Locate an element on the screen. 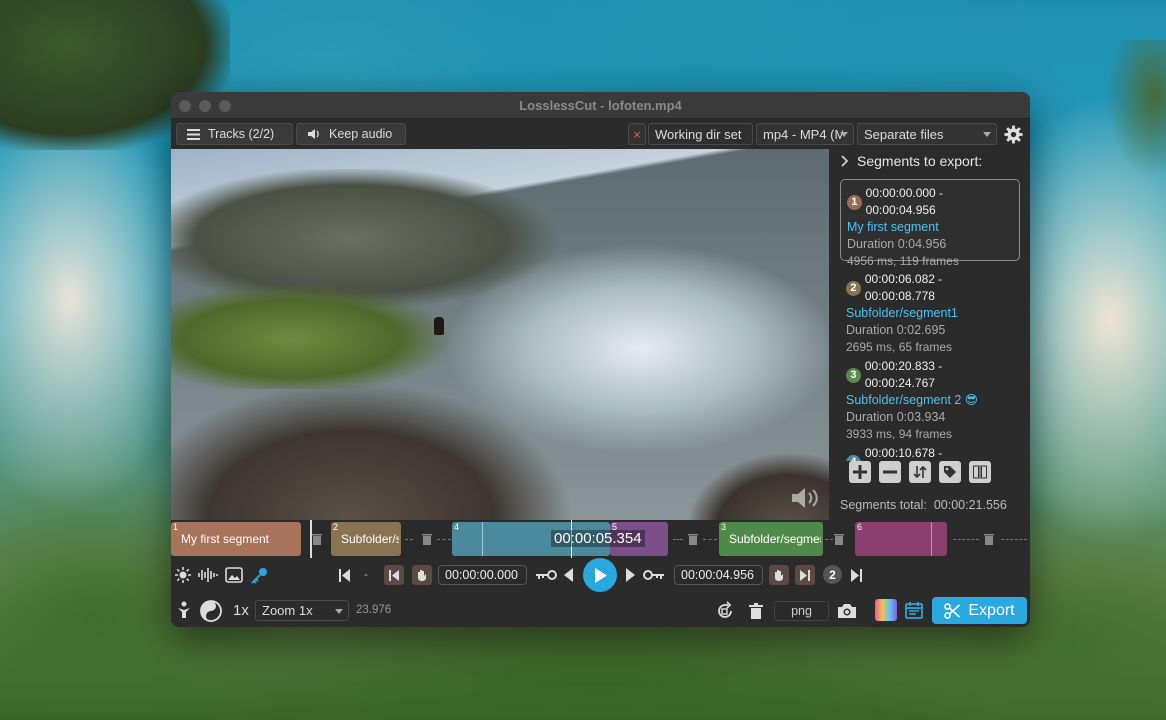 The width and height of the screenshot is (1166, 720). capture-format-select: png is located at coordinates (801, 611).